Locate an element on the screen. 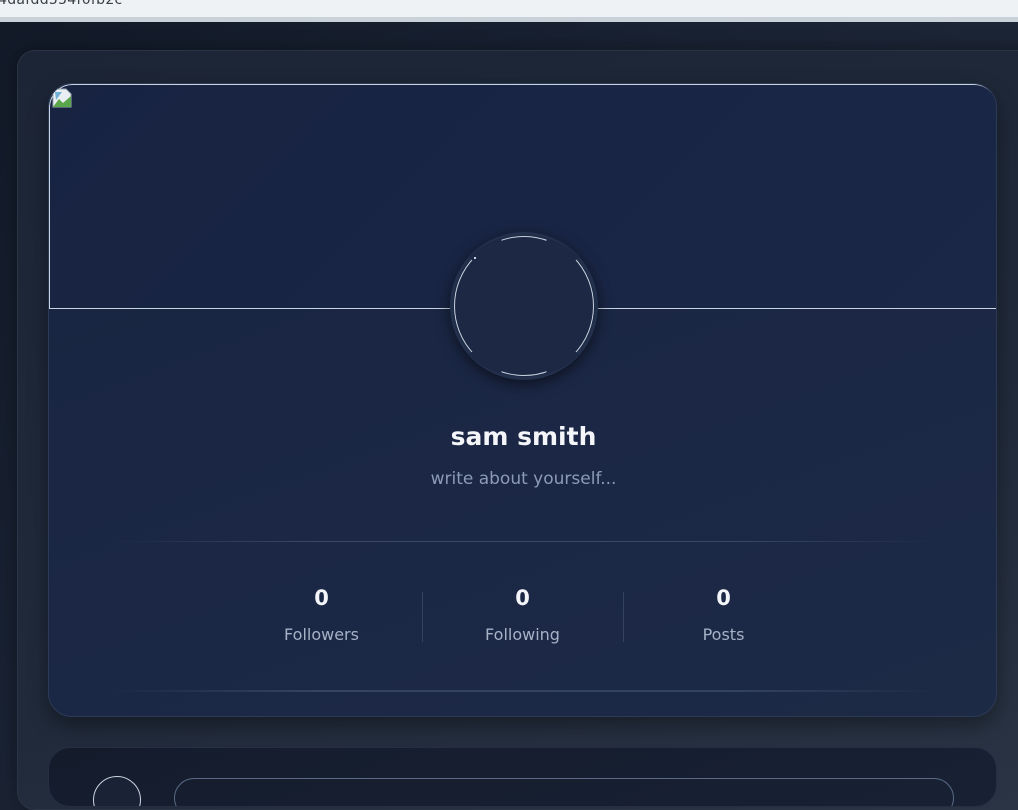 This screenshot has height=810, width=1018. avatar-broken-image-icon is located at coordinates (524, 306).